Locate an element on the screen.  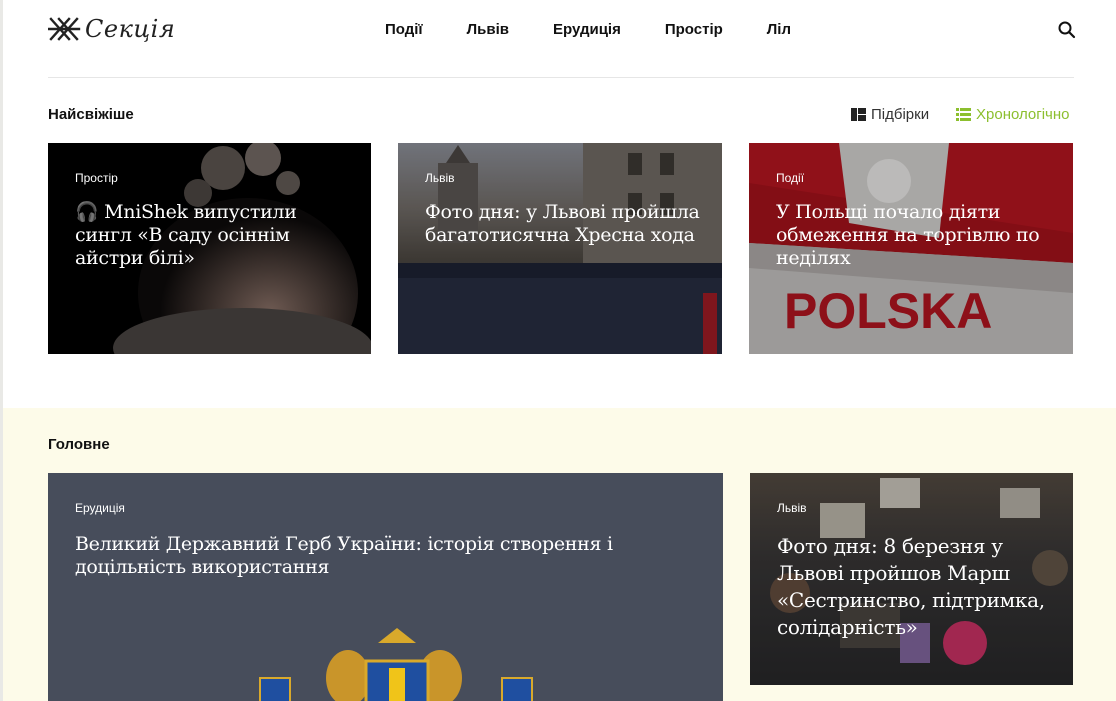
article-category: Події is located at coordinates (790, 178).